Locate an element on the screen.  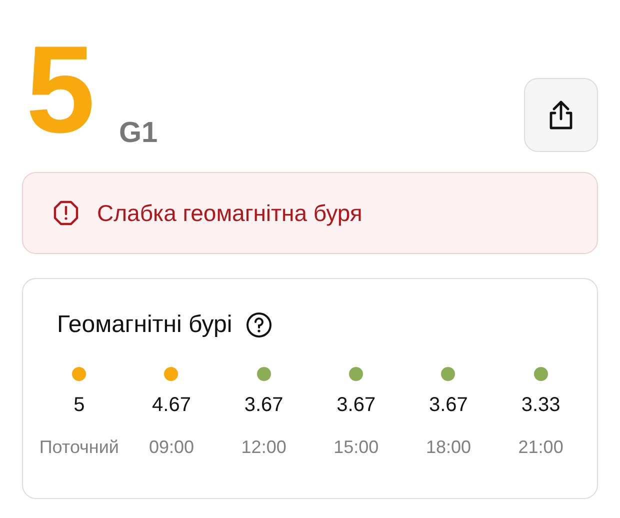
time-label: 21:00 is located at coordinates (541, 447).